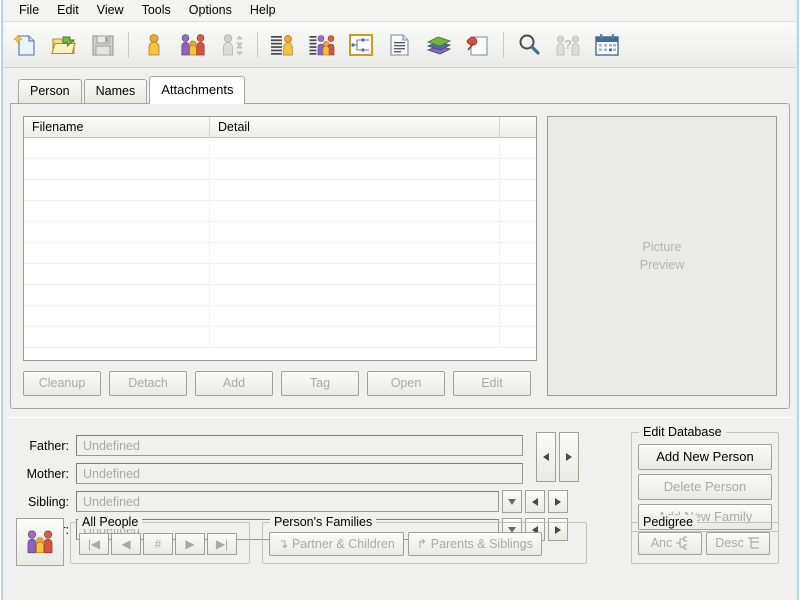  I want to click on menu-item-options: Options, so click(210, 10).